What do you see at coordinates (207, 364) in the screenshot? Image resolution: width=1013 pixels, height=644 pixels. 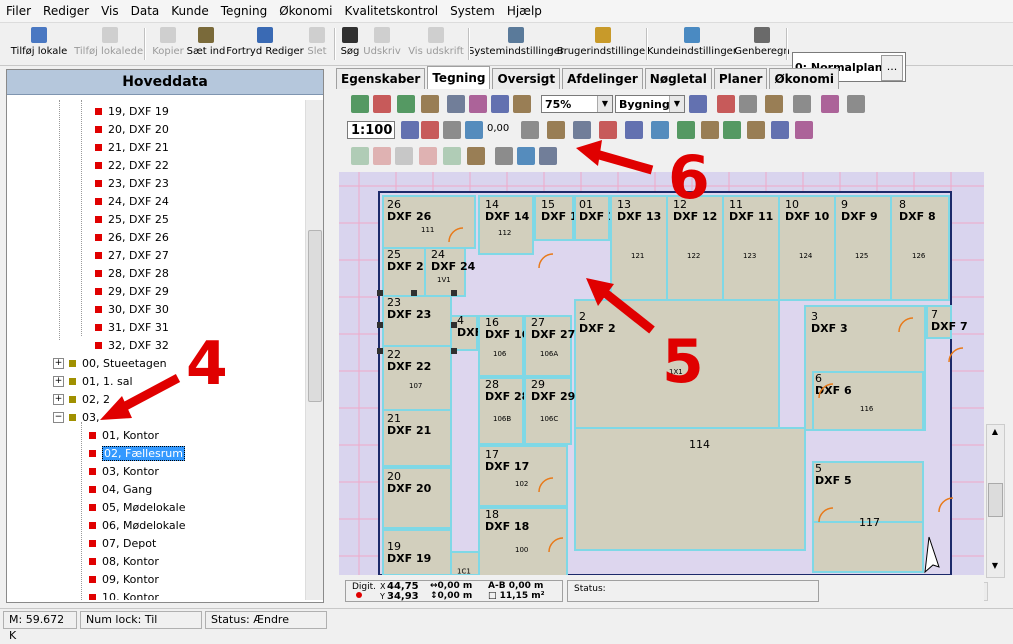 I see `callout-4: 4` at bounding box center [207, 364].